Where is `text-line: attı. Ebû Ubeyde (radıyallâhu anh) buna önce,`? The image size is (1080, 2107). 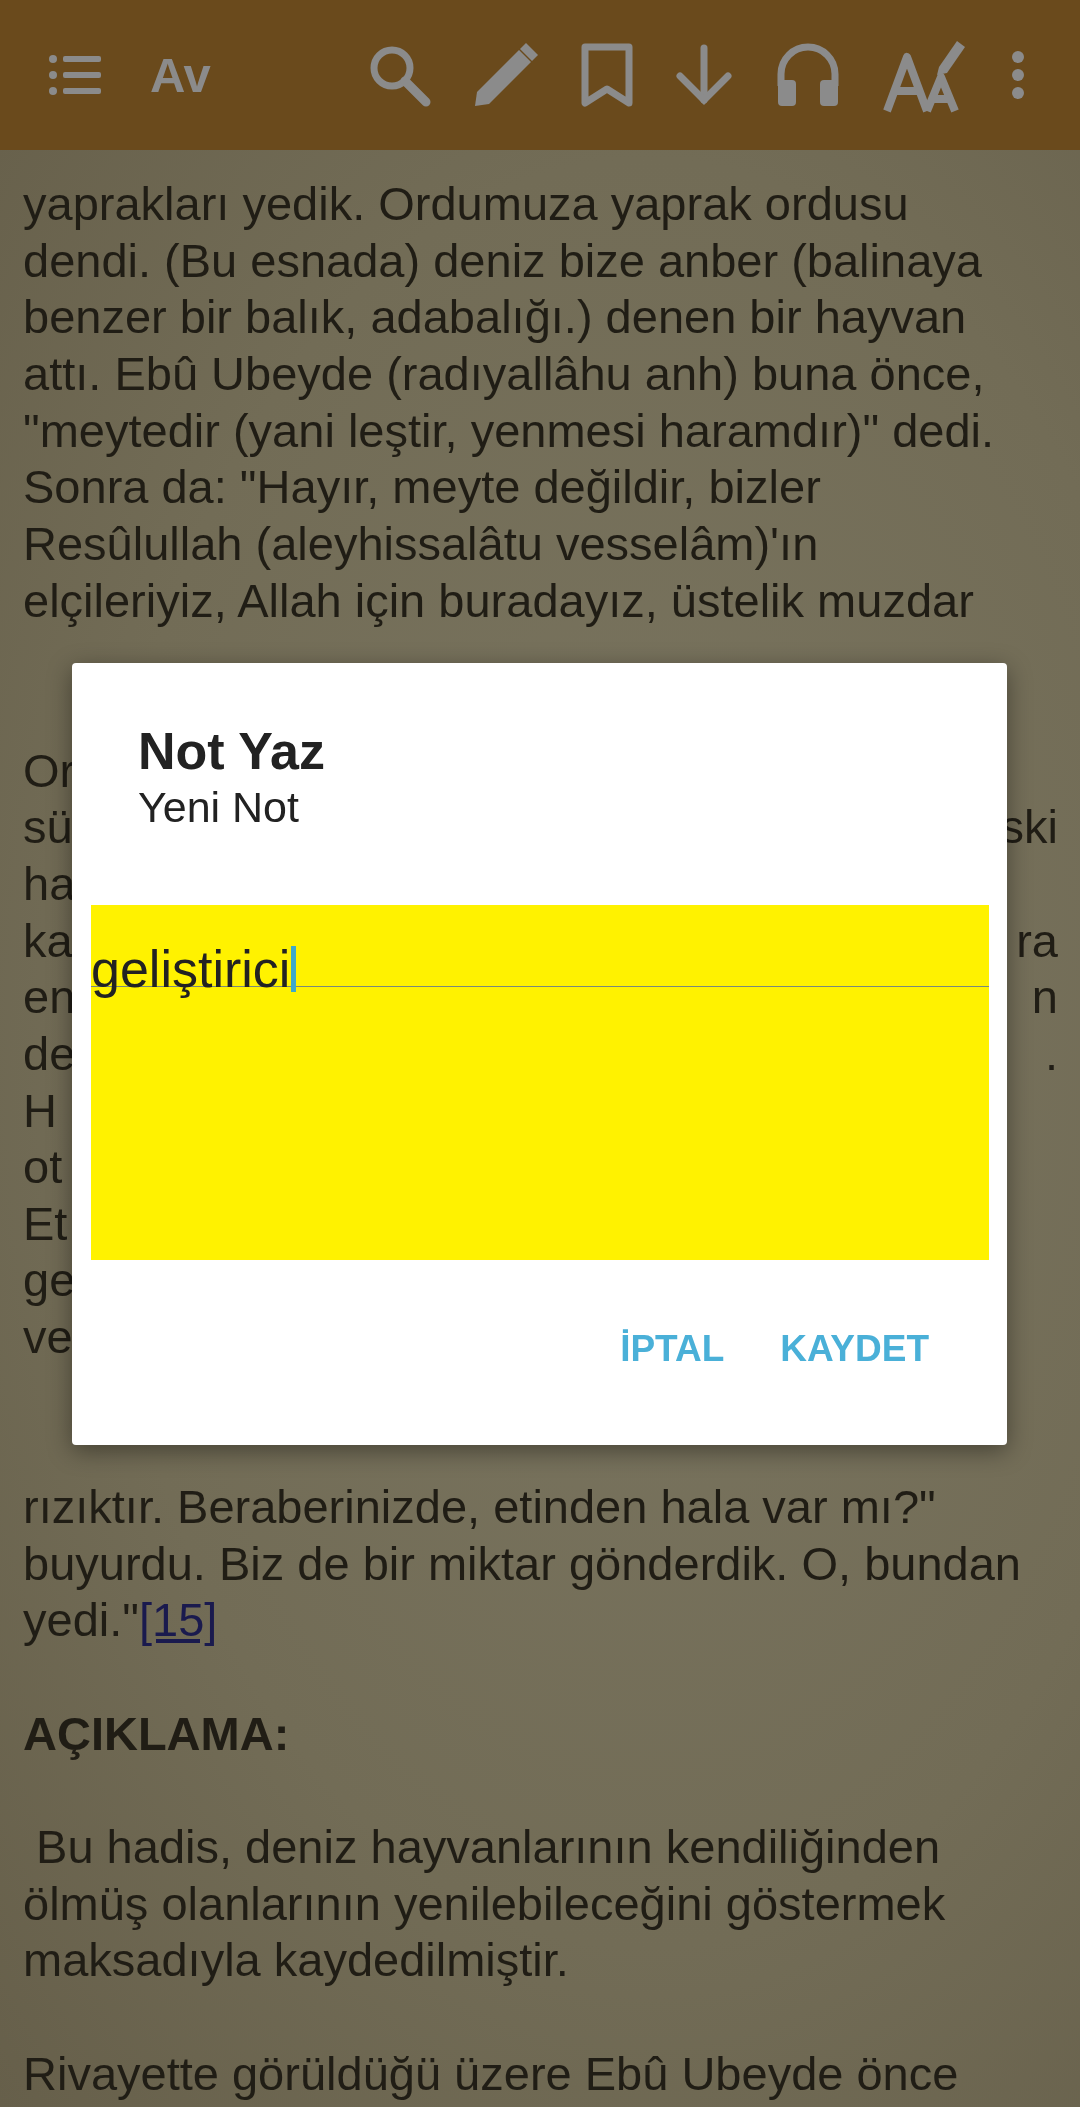 text-line: attı. Ebû Ubeyde (radıyallâhu anh) buna önce, is located at coordinates (504, 373).